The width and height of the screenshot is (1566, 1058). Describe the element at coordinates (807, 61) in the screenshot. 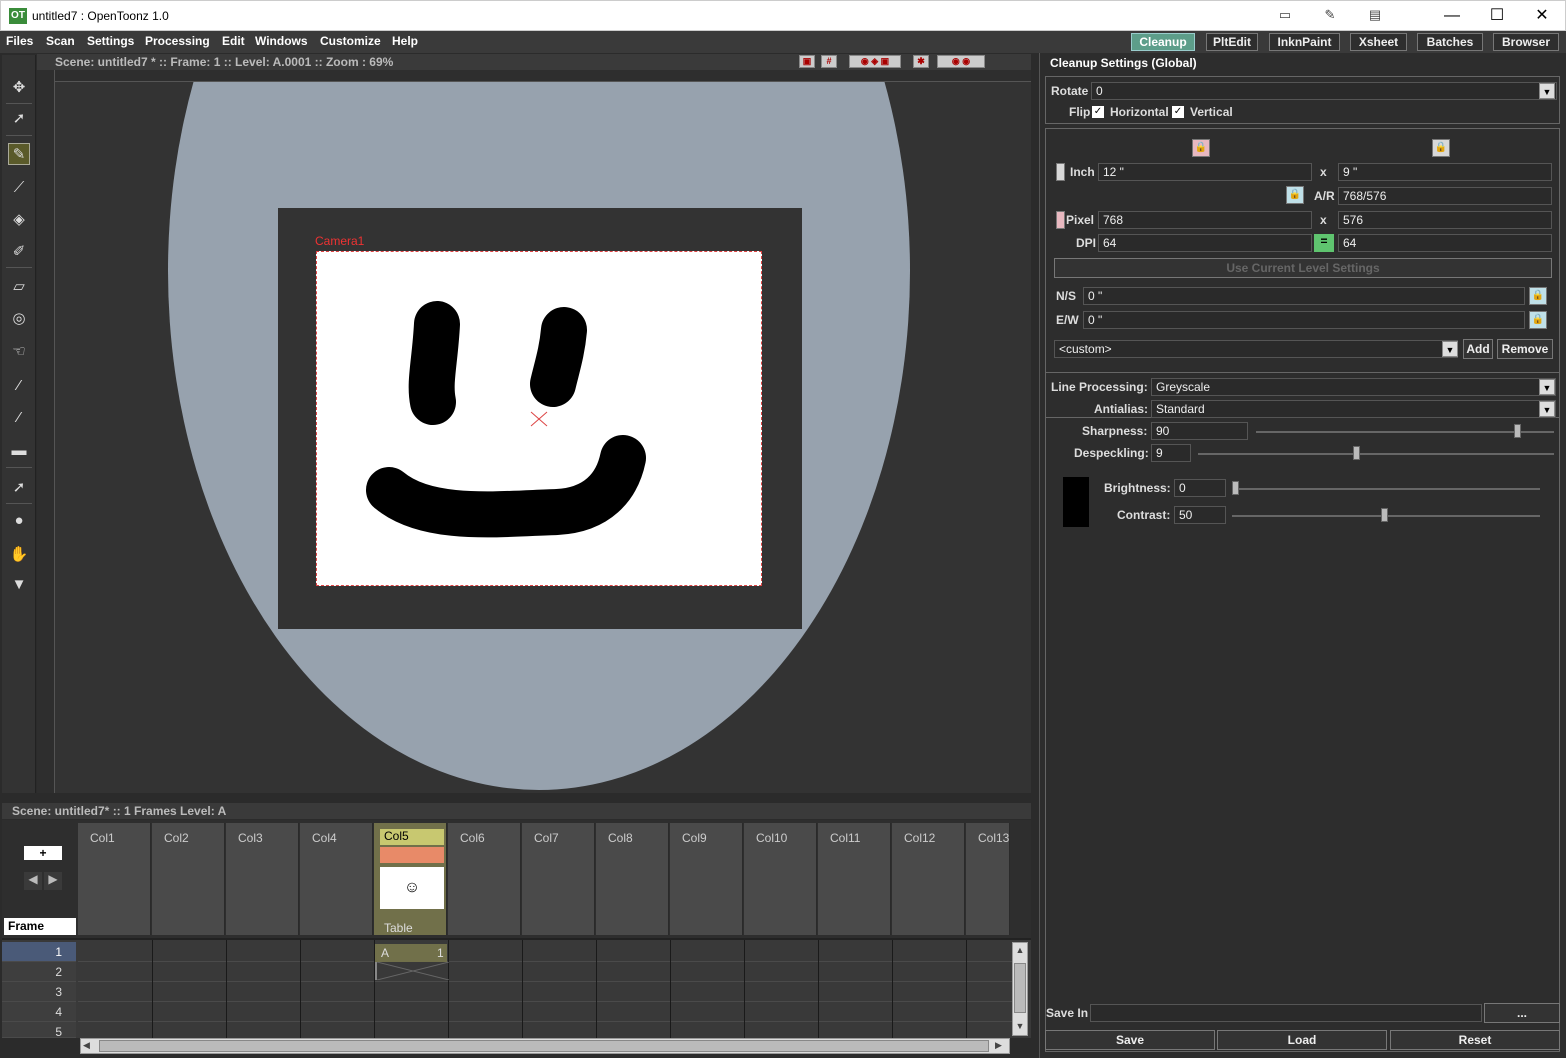

I see `safe-area-icon: ▣` at that location.